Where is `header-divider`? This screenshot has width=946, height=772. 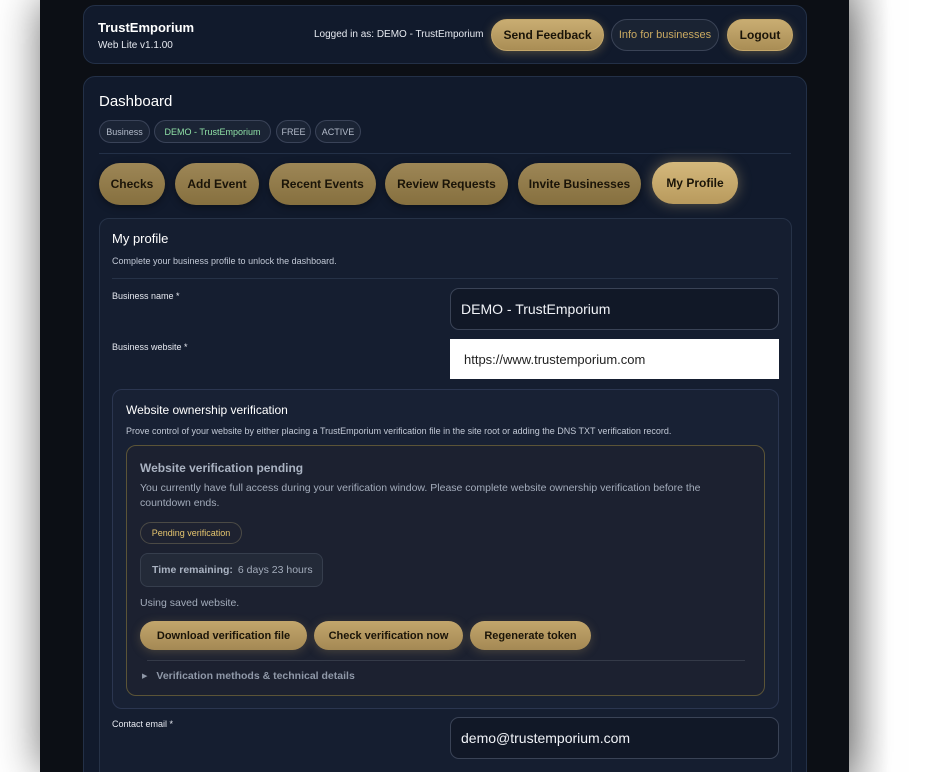
header-divider is located at coordinates (445, 153).